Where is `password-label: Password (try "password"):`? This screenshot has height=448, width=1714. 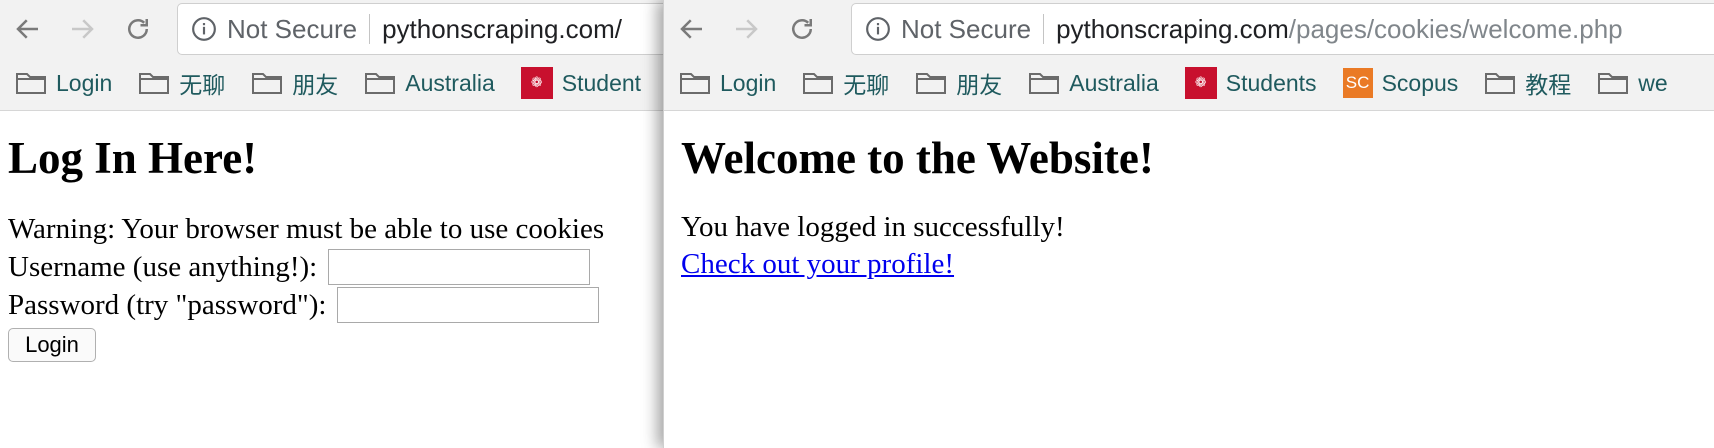 password-label: Password (try "password"): is located at coordinates (167, 304).